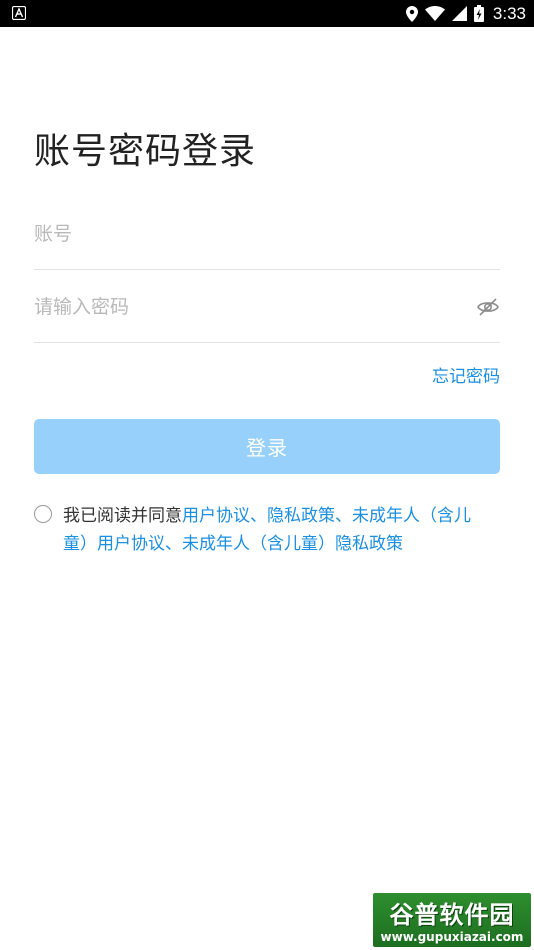 This screenshot has height=950, width=534. What do you see at coordinates (267, 269) in the screenshot?
I see `account-divider` at bounding box center [267, 269].